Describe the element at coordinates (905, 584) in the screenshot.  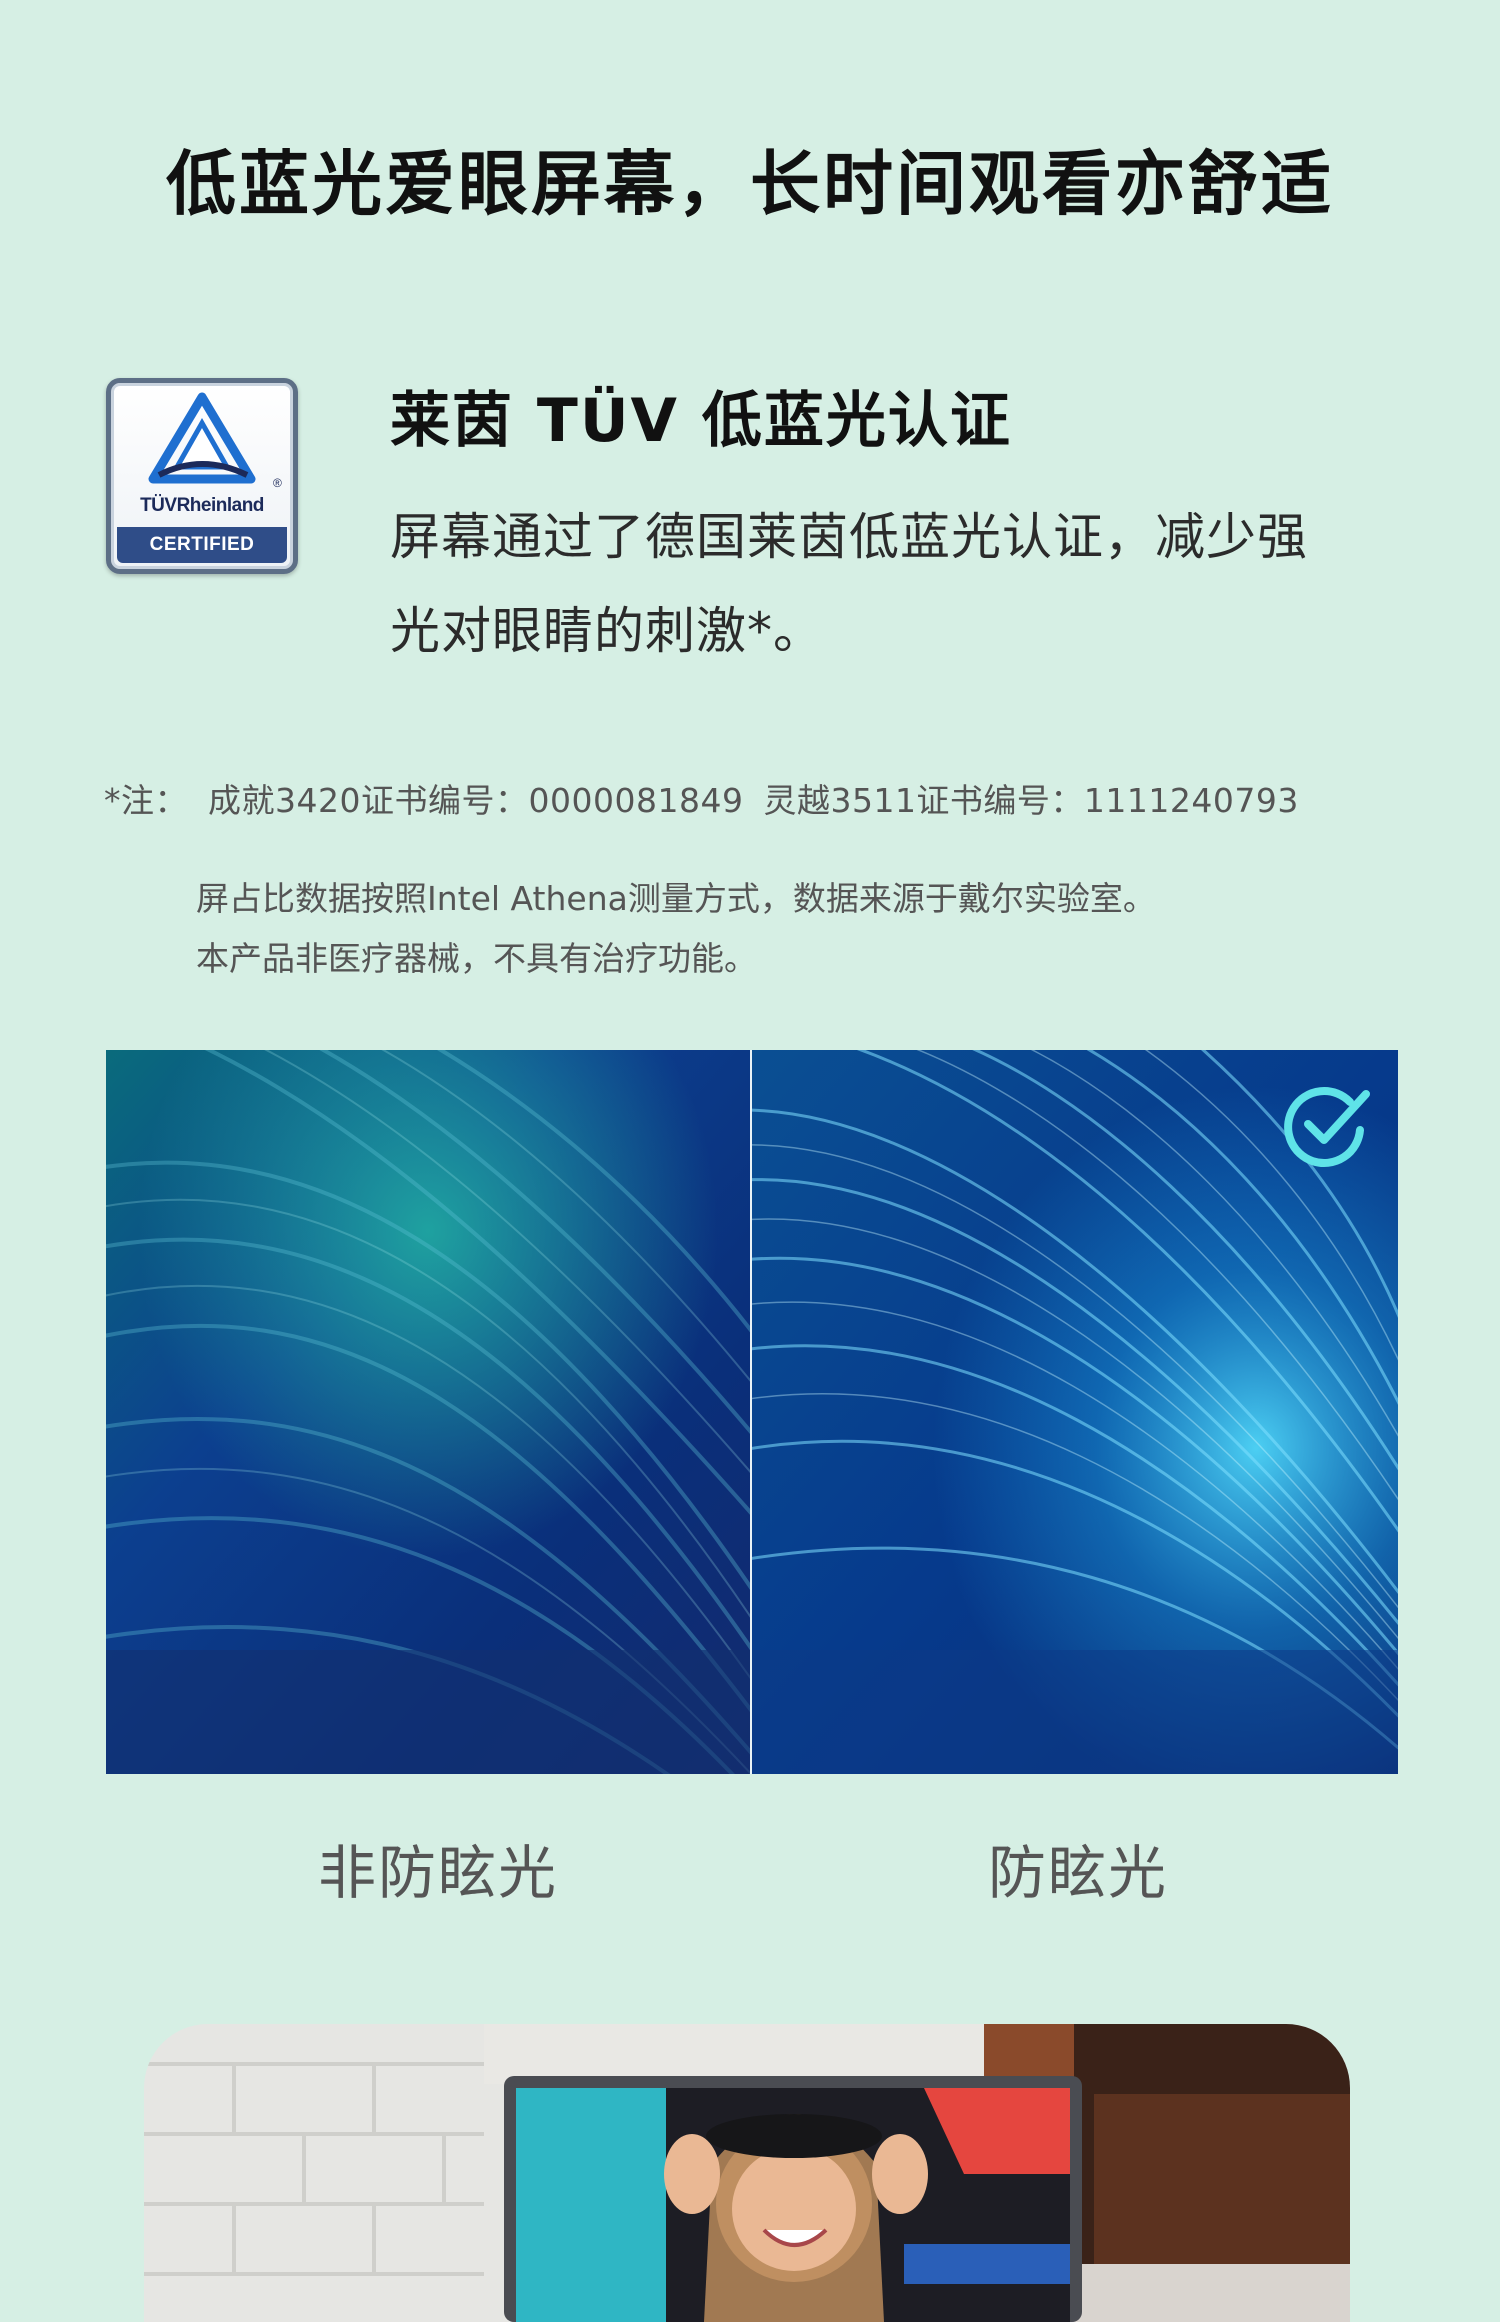
I see `certification-description: 屏幕通过了德国莱茵低蓝光认证，减少强 光对眼睛的刺激*。` at that location.